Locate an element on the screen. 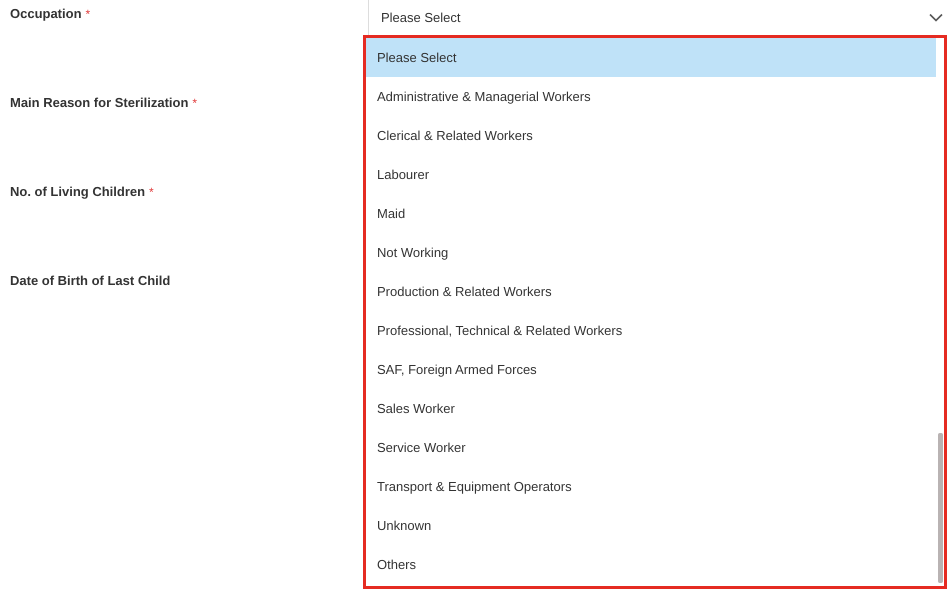 Image resolution: width=947 pixels, height=589 pixels. dropdown-option: Please Select is located at coordinates (651, 57).